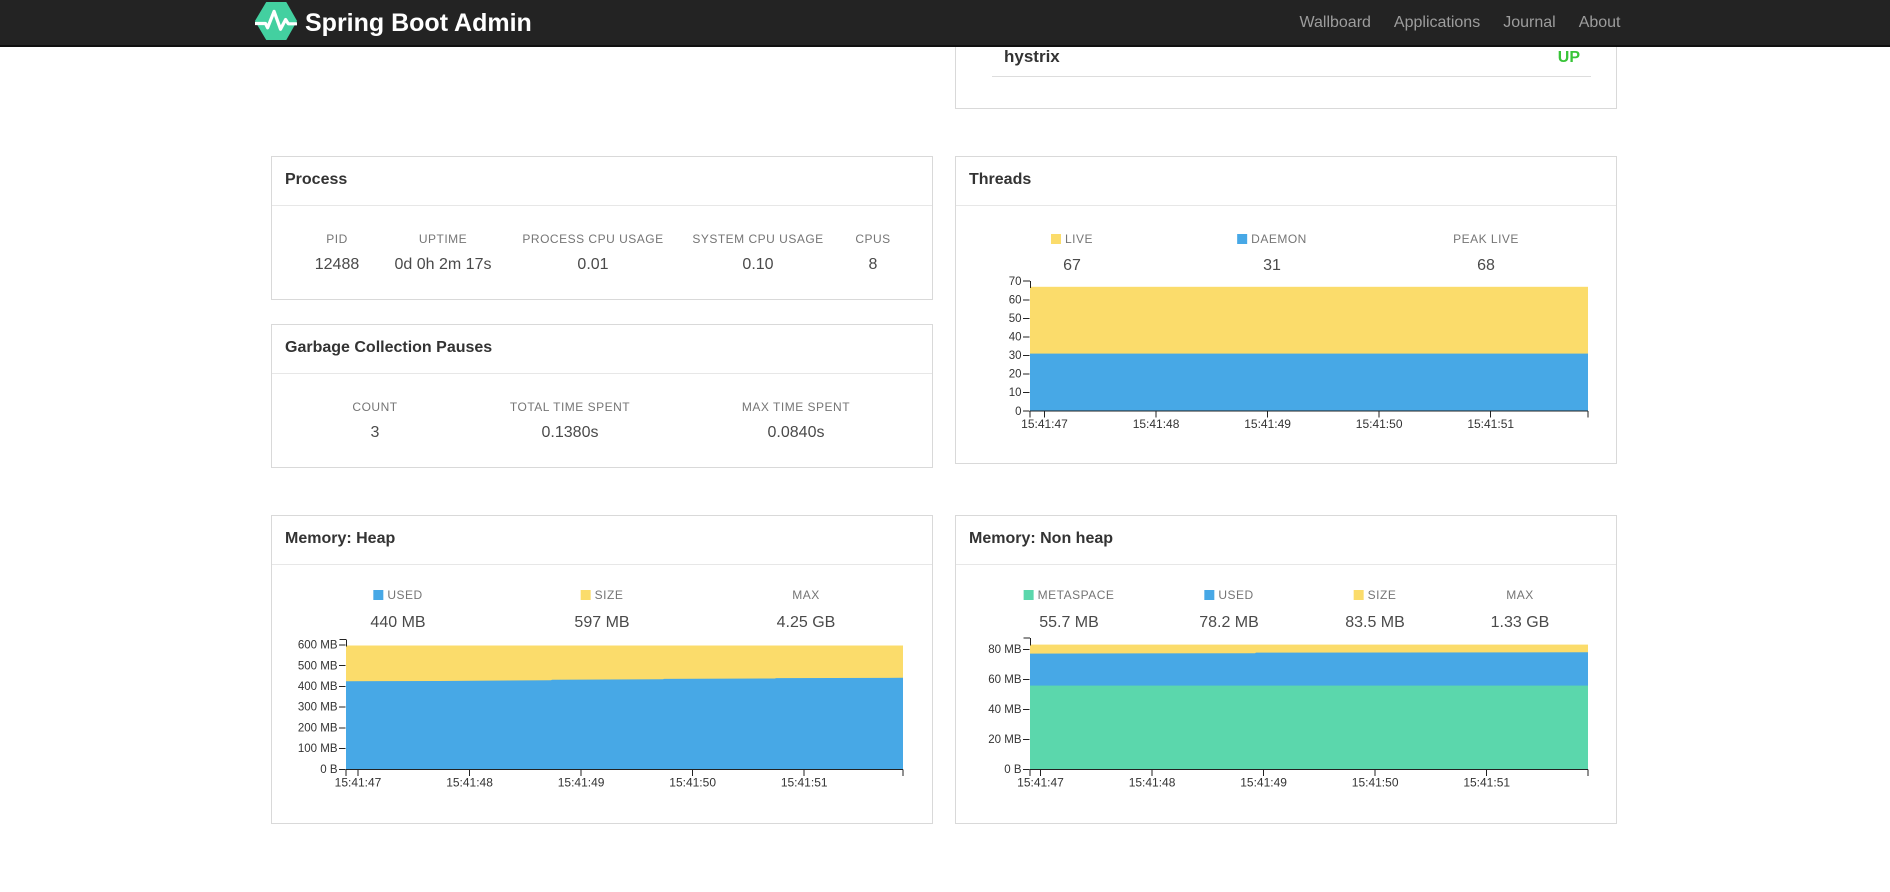  Describe the element at coordinates (1015, 375) in the screenshot. I see `svg-text: 20` at that location.